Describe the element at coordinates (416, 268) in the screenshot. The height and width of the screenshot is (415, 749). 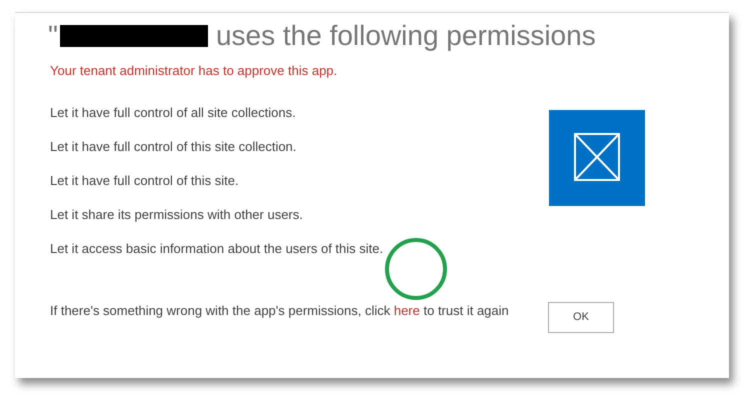
I see `highlight-circle` at that location.